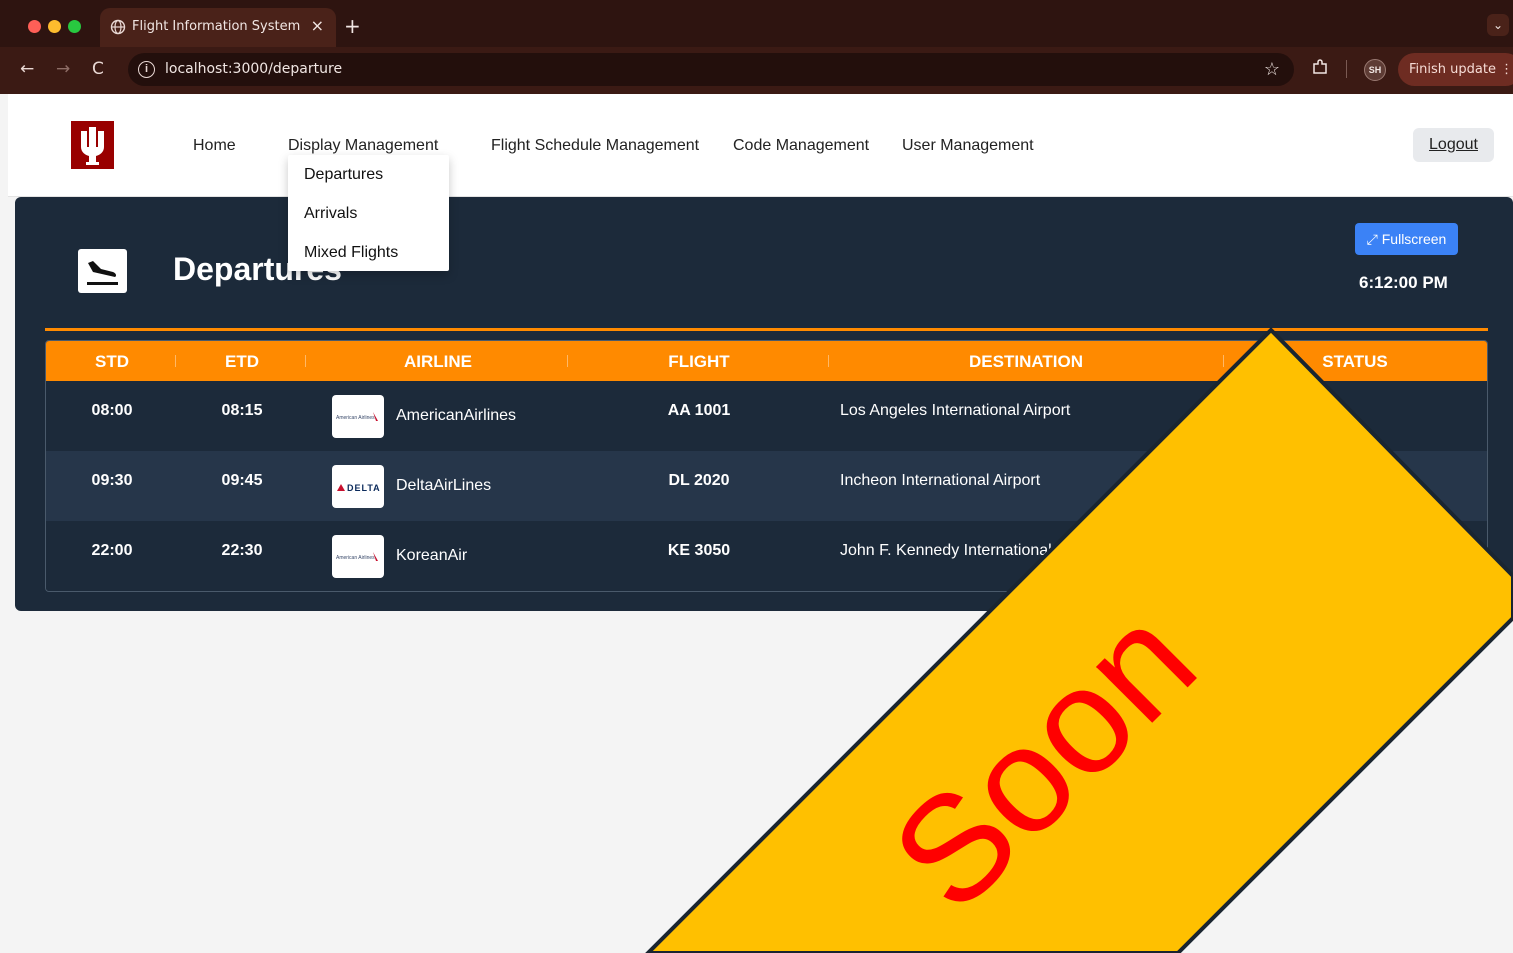 The width and height of the screenshot is (1513, 953). I want to click on korean-air-logo: American Airlines, so click(358, 556).